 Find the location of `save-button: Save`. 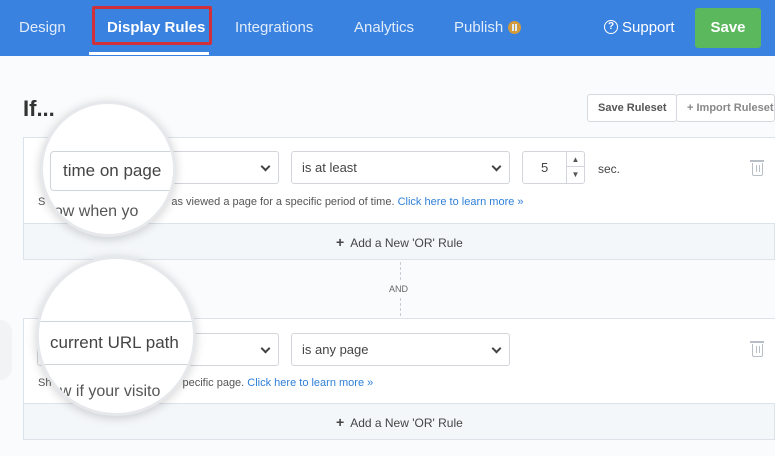

save-button: Save is located at coordinates (728, 28).